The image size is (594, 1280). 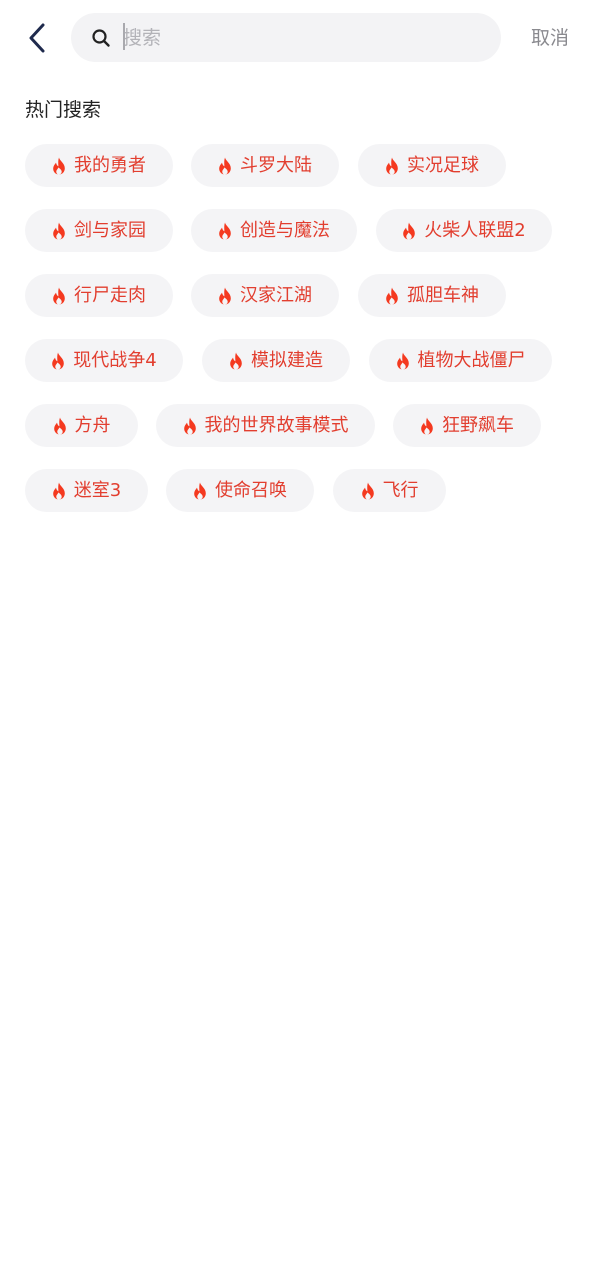 What do you see at coordinates (276, 425) in the screenshot?
I see `tag-label: 我的世界故事模式` at bounding box center [276, 425].